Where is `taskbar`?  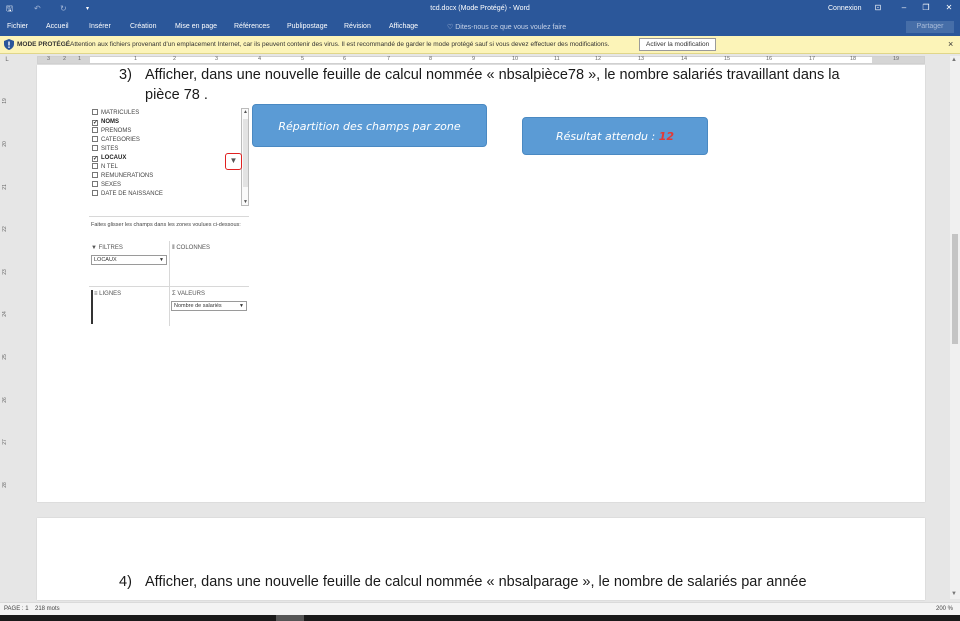 taskbar is located at coordinates (480, 618).